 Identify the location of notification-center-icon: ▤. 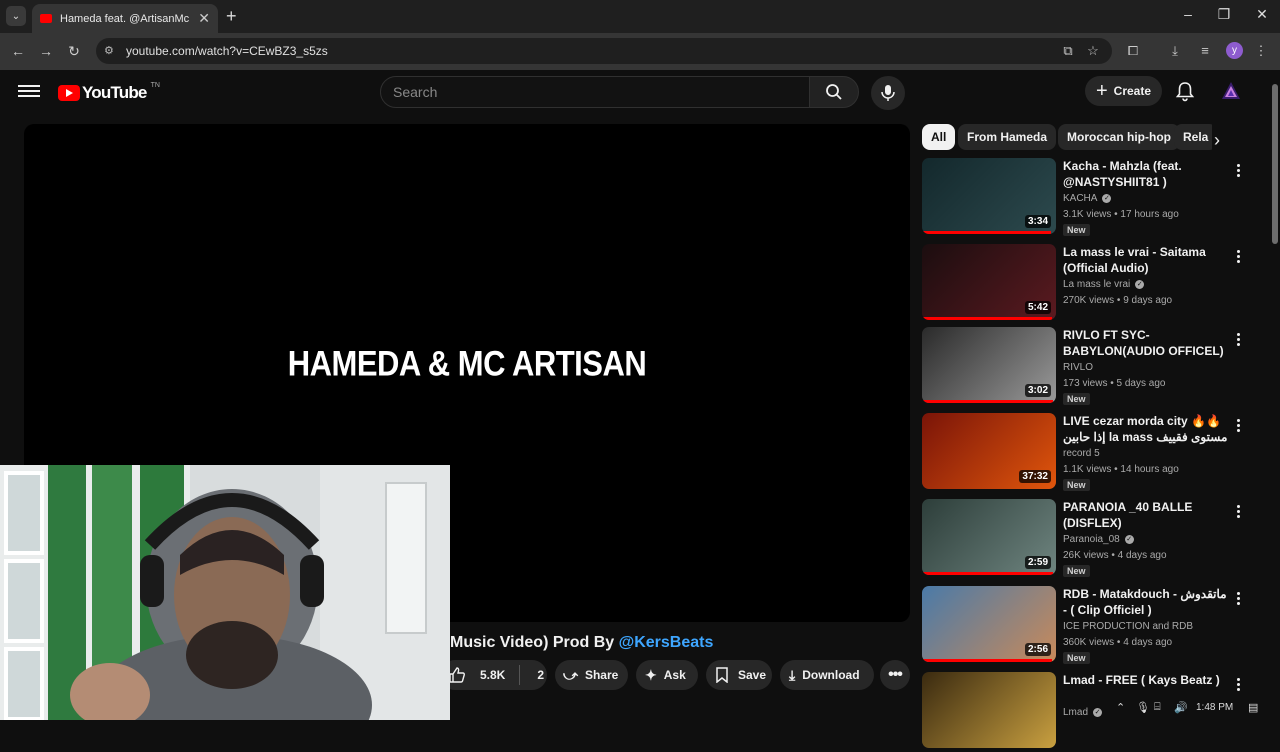
(1253, 707).